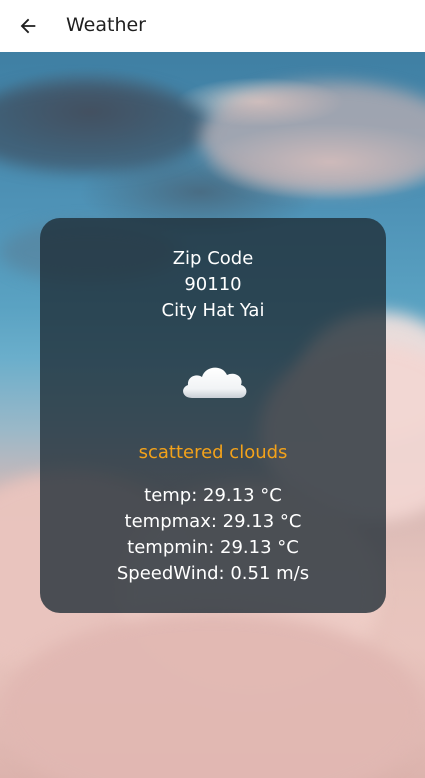  Describe the element at coordinates (106, 25) in the screenshot. I see `page-title: Weather` at that location.